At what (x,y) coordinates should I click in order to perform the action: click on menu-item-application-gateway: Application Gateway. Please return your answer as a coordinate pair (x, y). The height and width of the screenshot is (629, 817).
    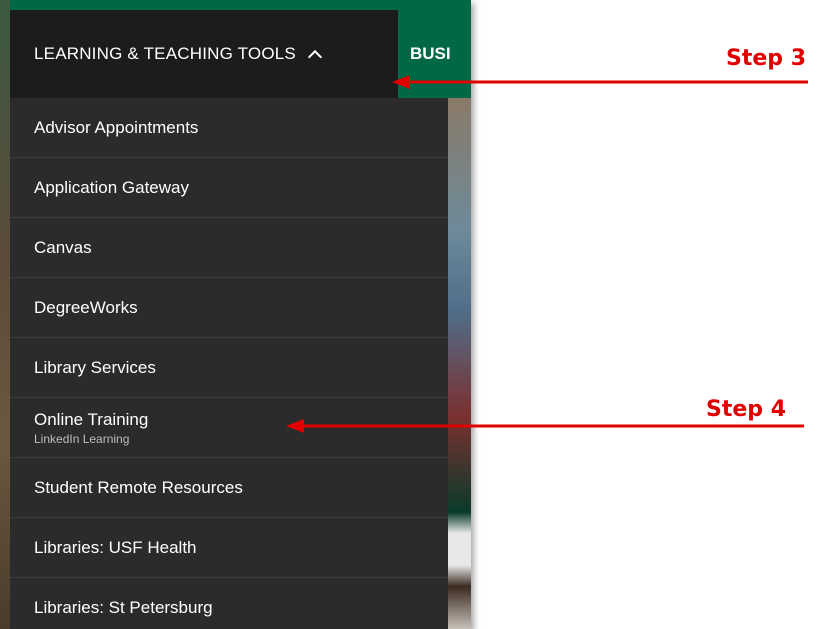
    Looking at the image, I should click on (229, 188).